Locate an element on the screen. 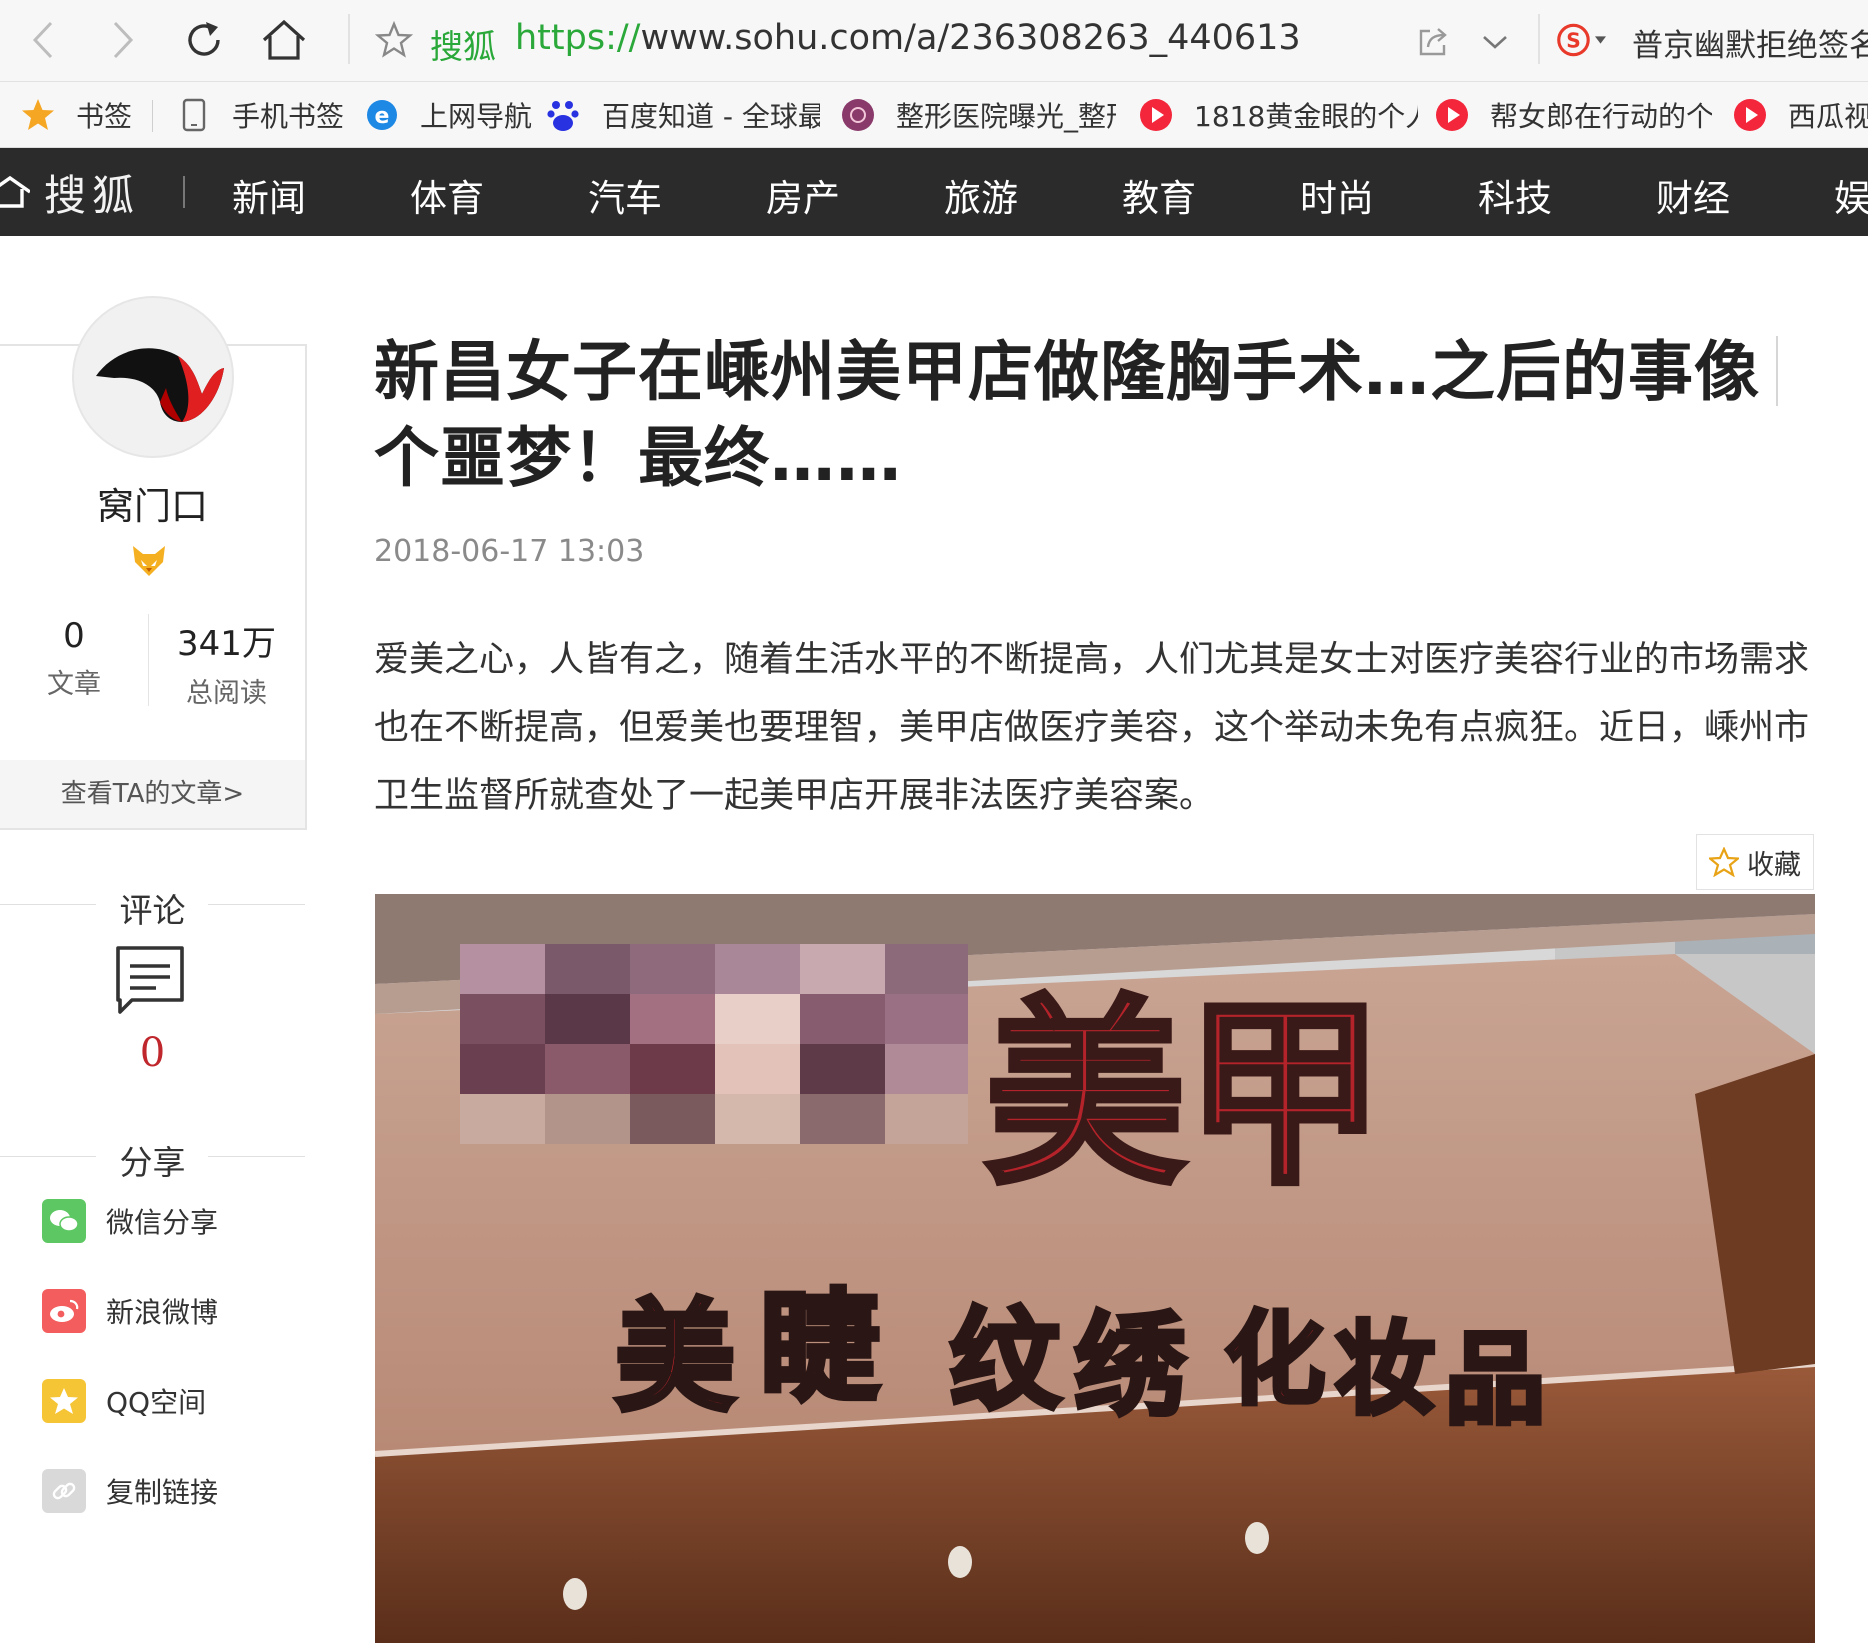  share-wechat-button: 微信分享 is located at coordinates (130, 1221).